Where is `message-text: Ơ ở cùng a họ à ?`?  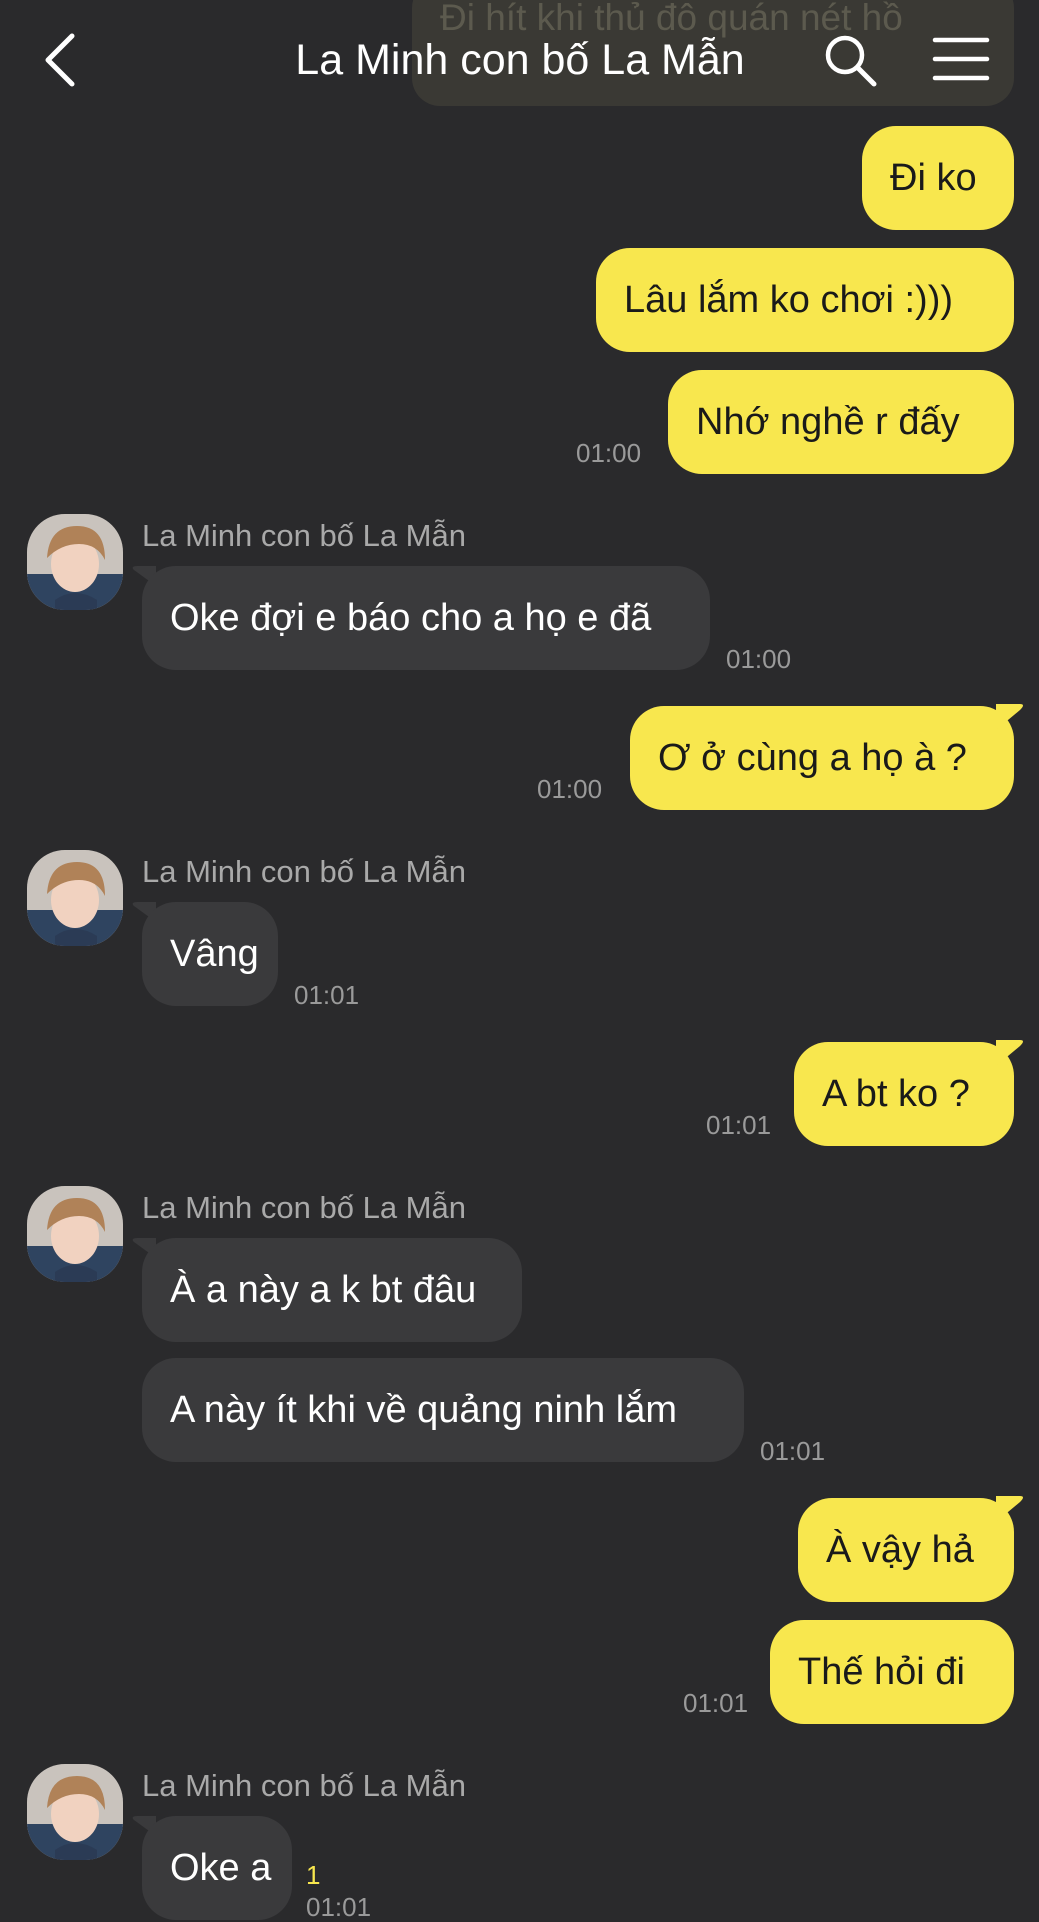 message-text: Ơ ở cùng a họ à ? is located at coordinates (812, 758).